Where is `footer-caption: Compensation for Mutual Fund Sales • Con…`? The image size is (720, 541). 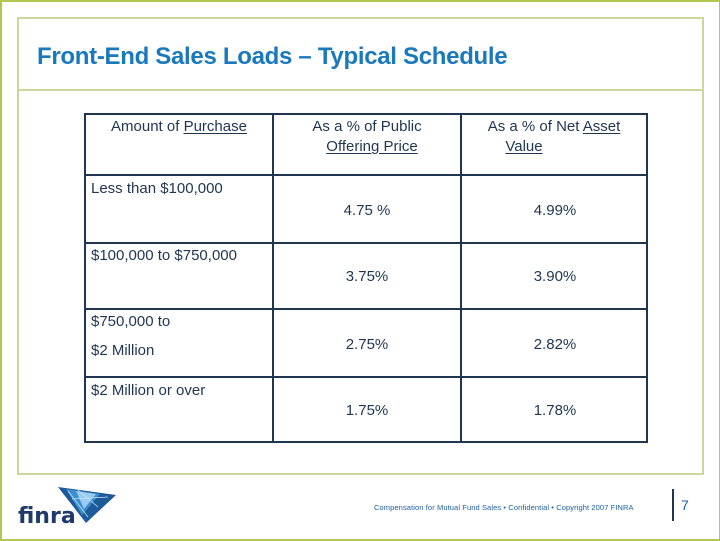 footer-caption: Compensation for Mutual Fund Sales • Con… is located at coordinates (504, 507).